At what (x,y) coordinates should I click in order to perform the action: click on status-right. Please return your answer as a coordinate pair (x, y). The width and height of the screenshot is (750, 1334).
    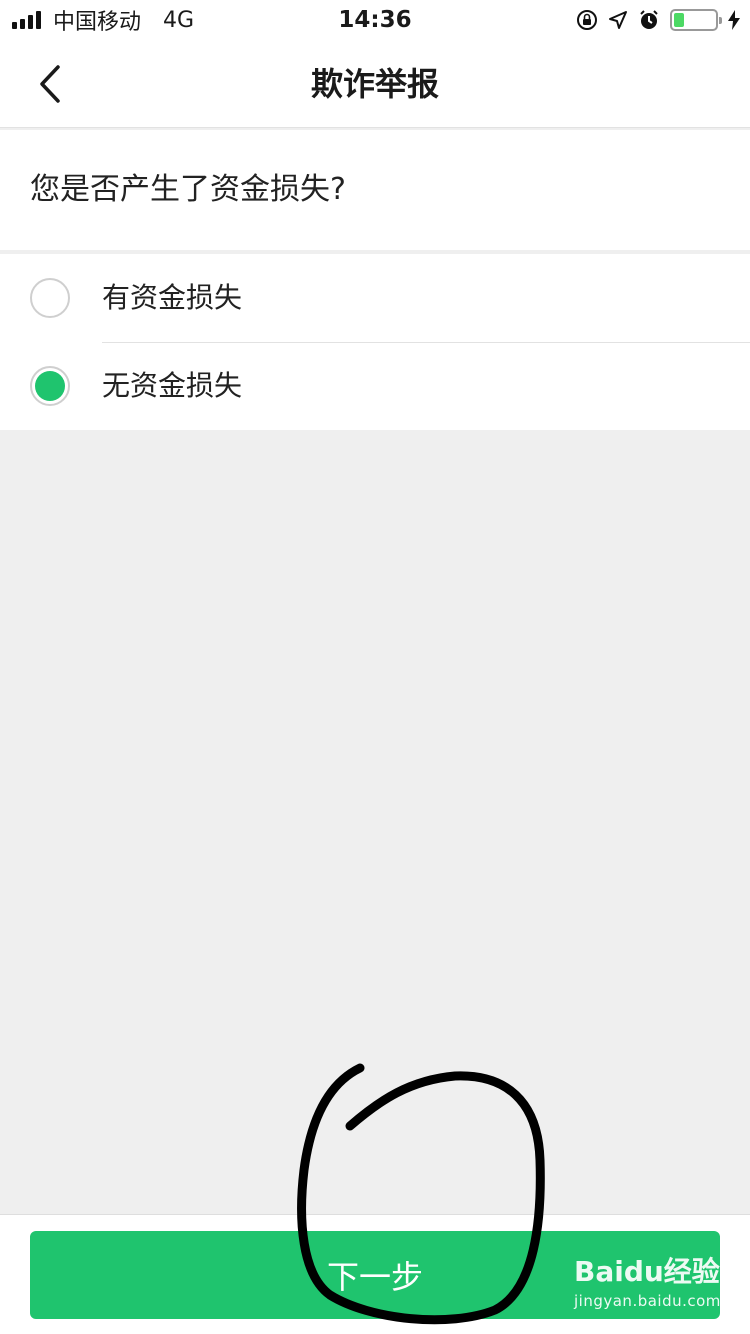
    Looking at the image, I should click on (658, 20).